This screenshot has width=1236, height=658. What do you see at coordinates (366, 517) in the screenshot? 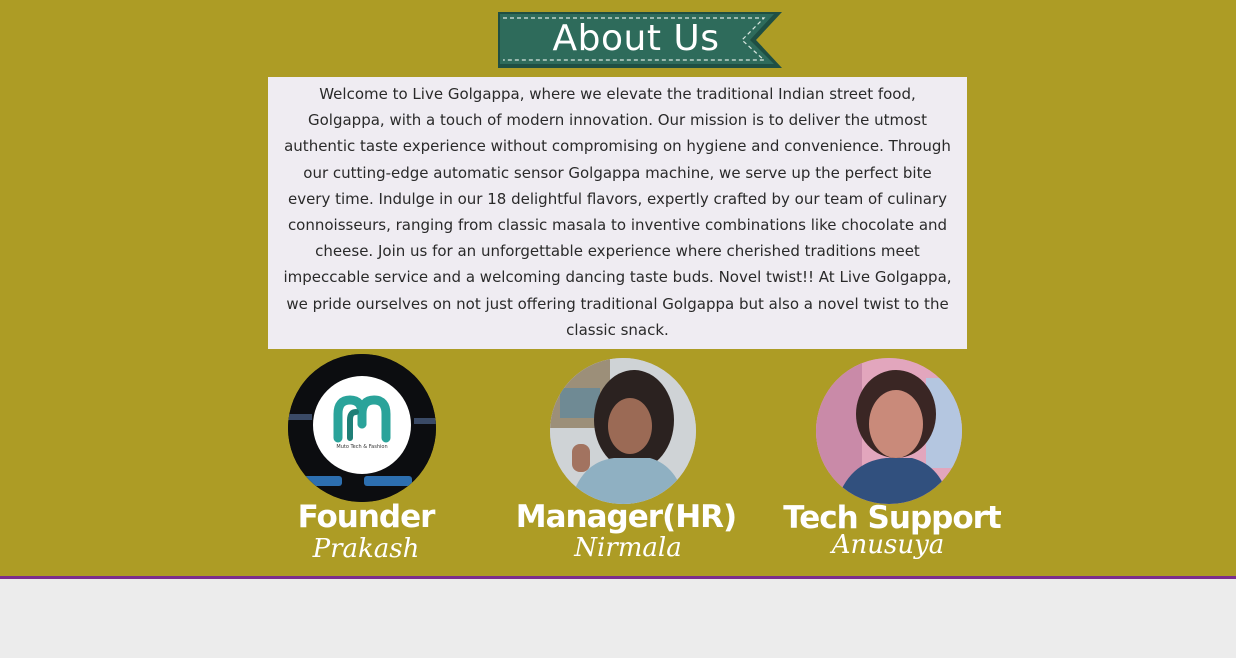
I see `founder-role: Founder` at bounding box center [366, 517].